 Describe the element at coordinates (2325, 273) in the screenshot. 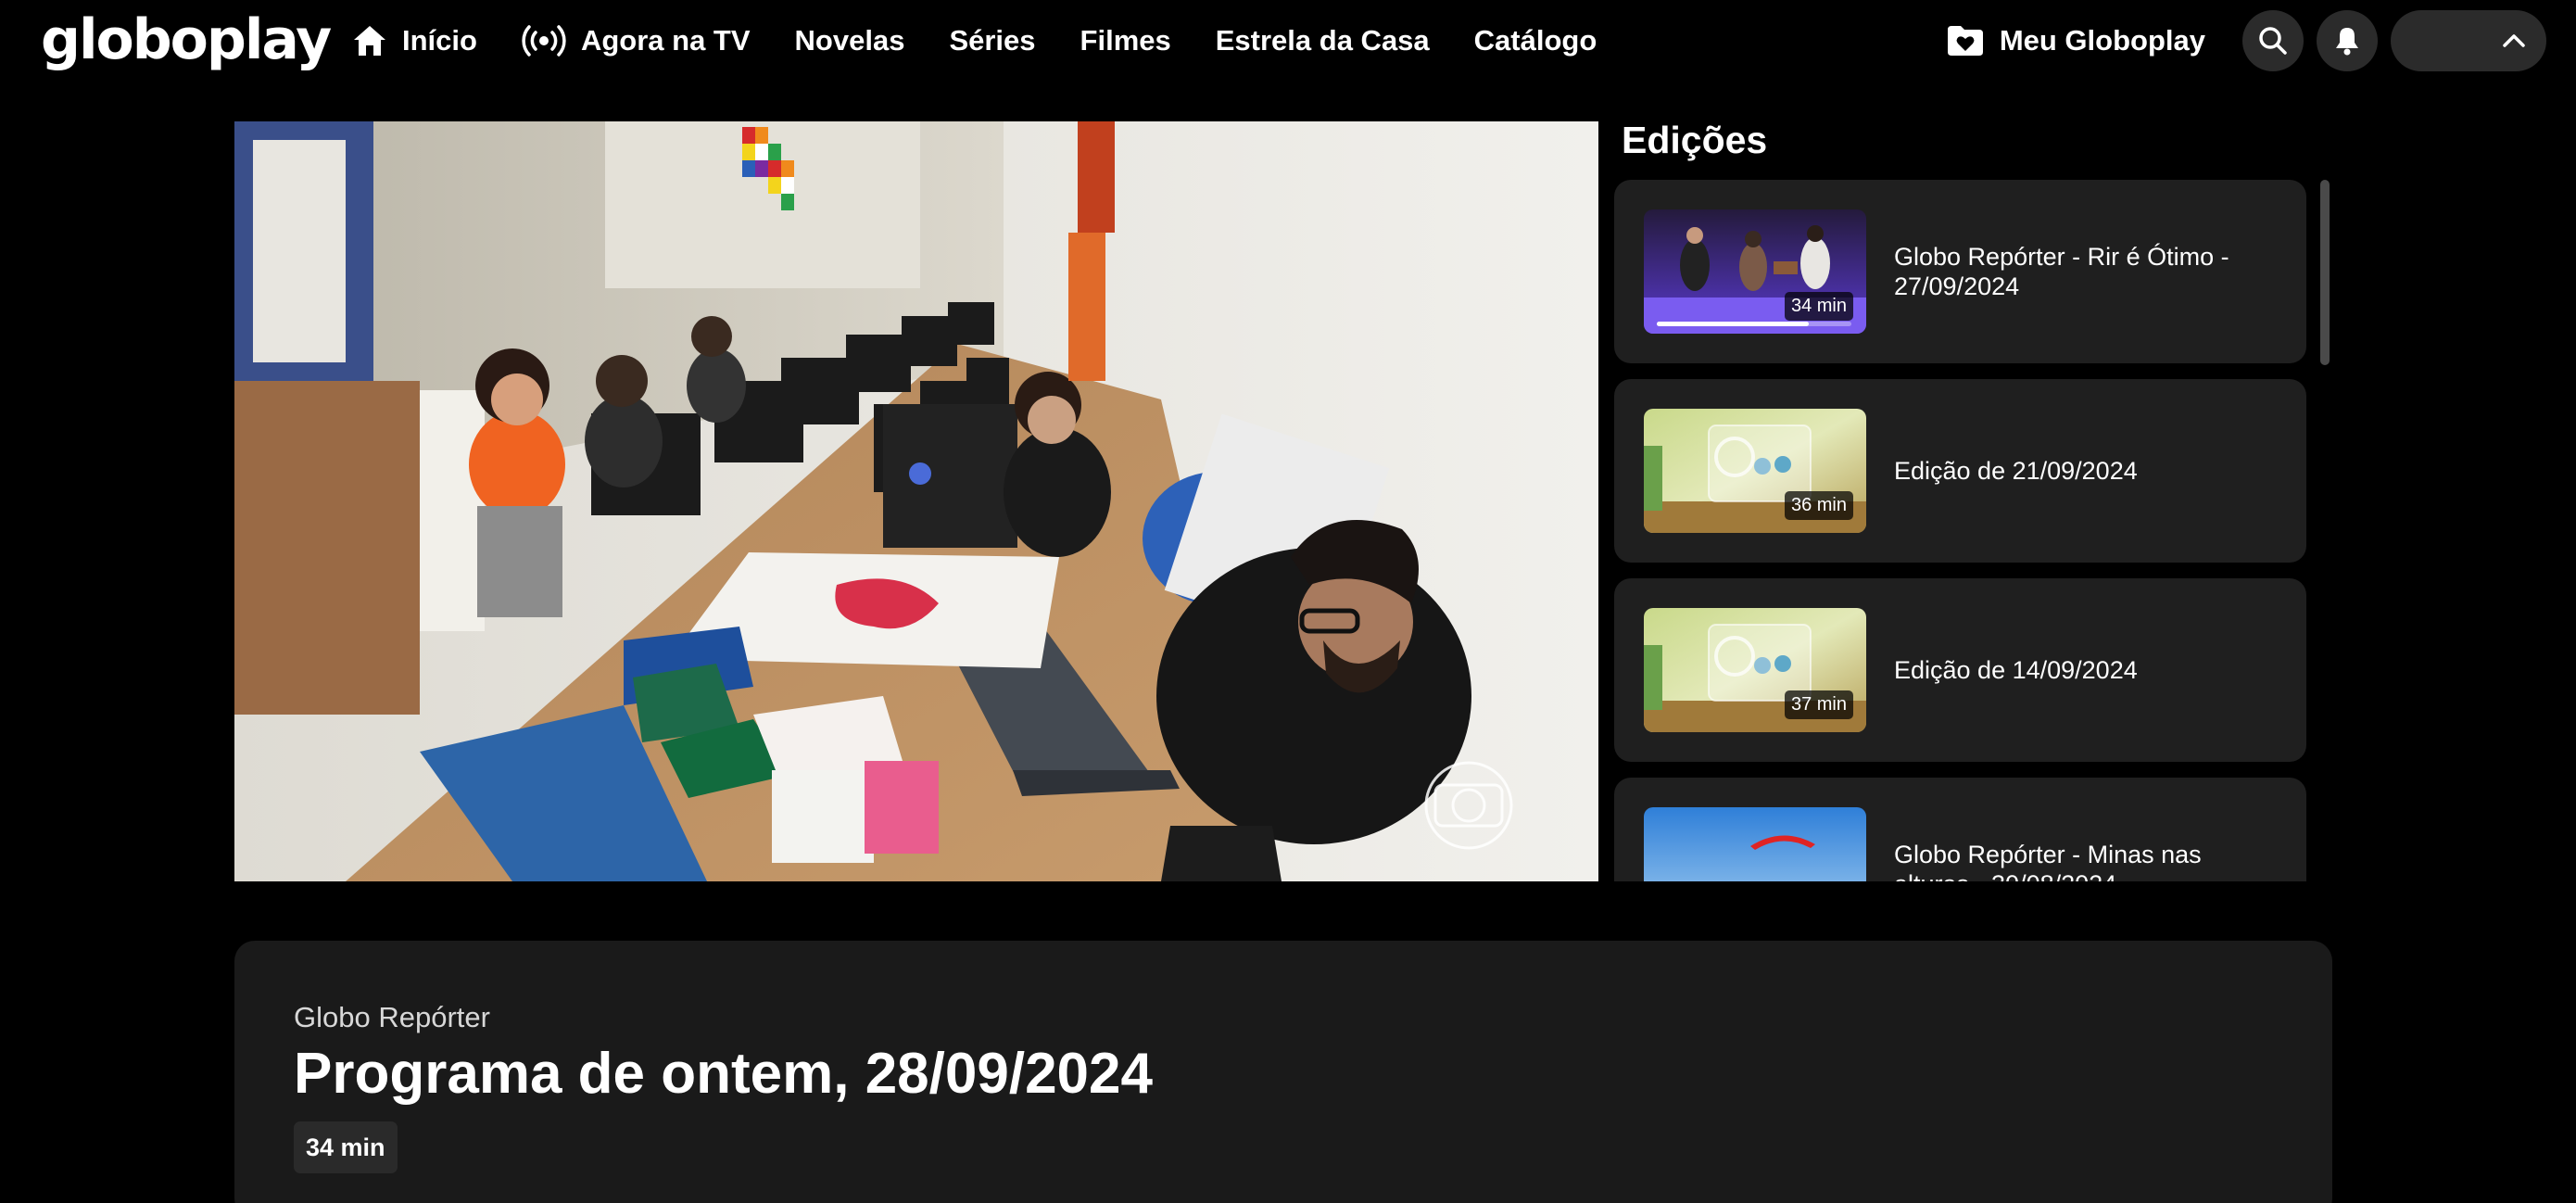

I see `editions-scrollbar-thumb` at that location.